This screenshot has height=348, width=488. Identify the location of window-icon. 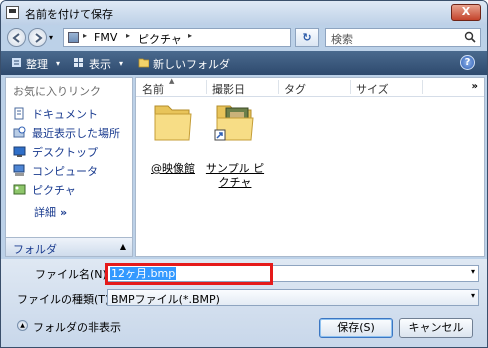
(12, 12).